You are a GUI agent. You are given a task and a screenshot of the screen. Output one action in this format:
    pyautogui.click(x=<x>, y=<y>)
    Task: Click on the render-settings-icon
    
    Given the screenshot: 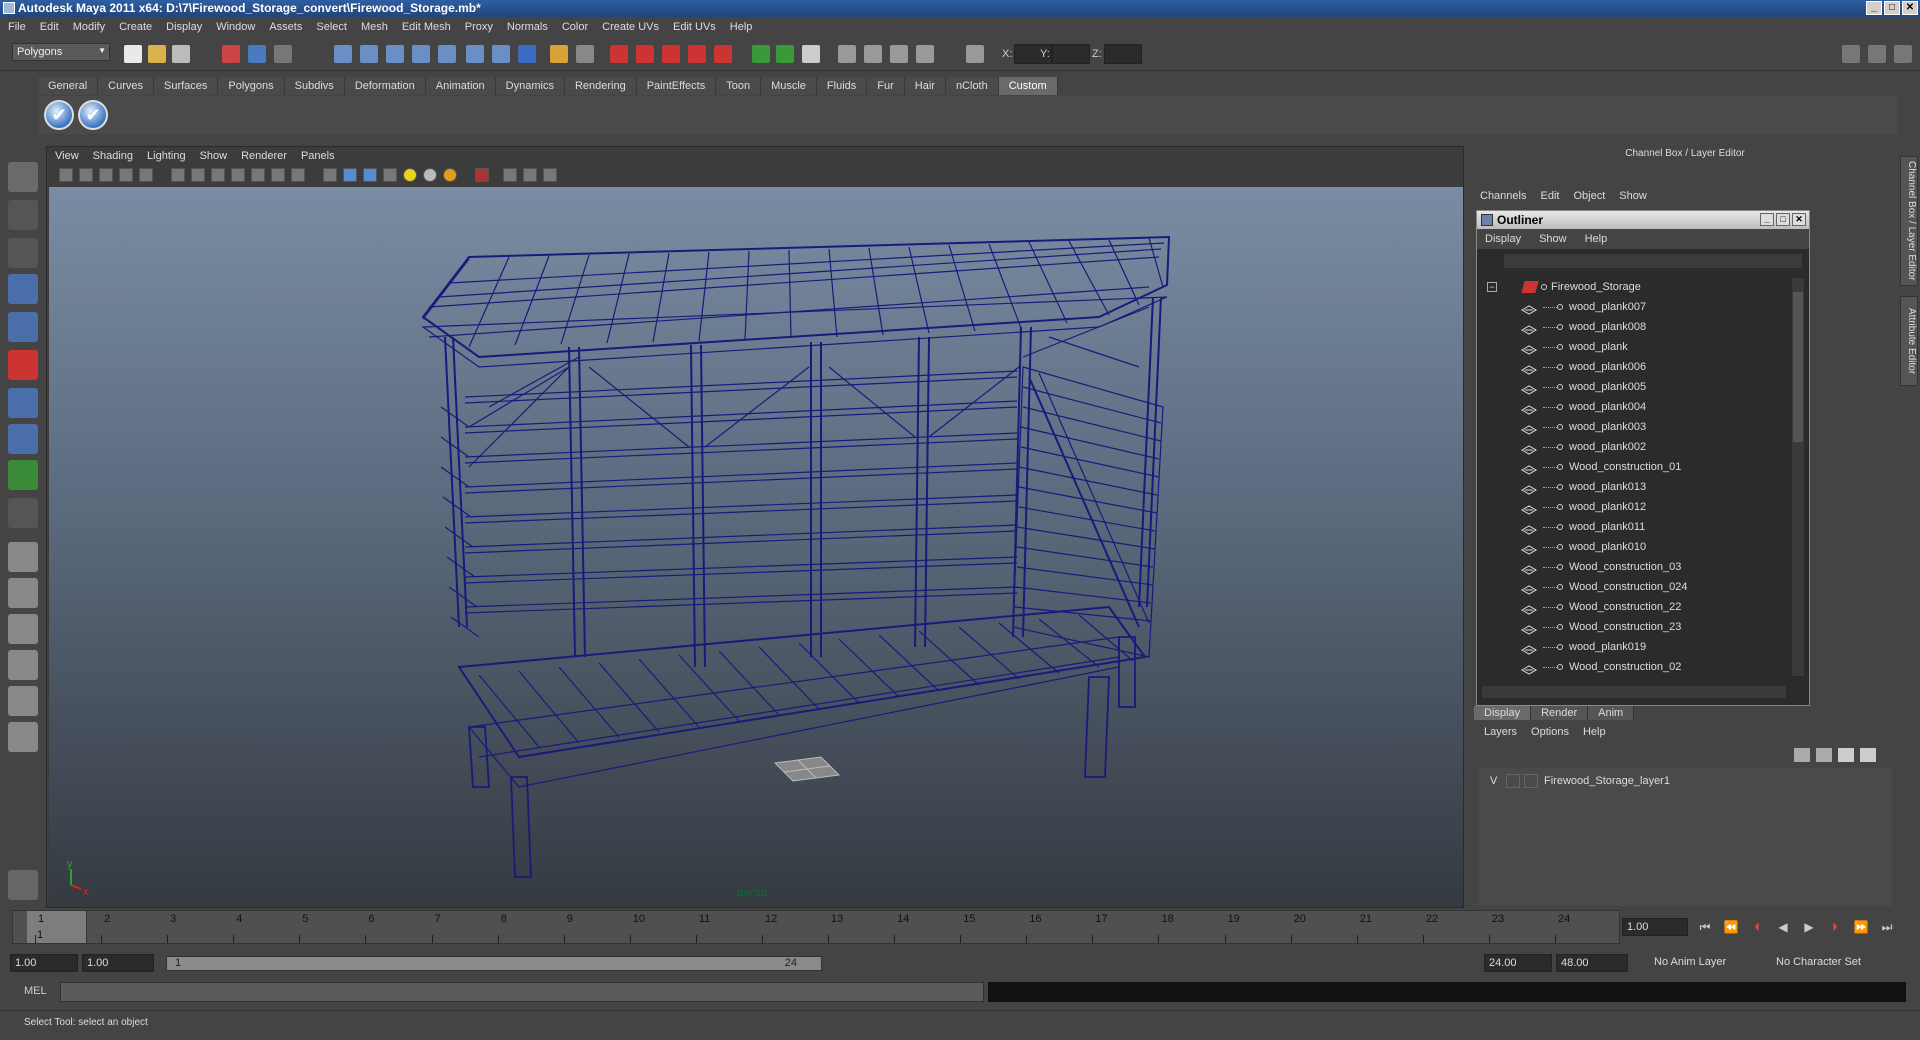 What is the action you would take?
    pyautogui.click(x=671, y=54)
    